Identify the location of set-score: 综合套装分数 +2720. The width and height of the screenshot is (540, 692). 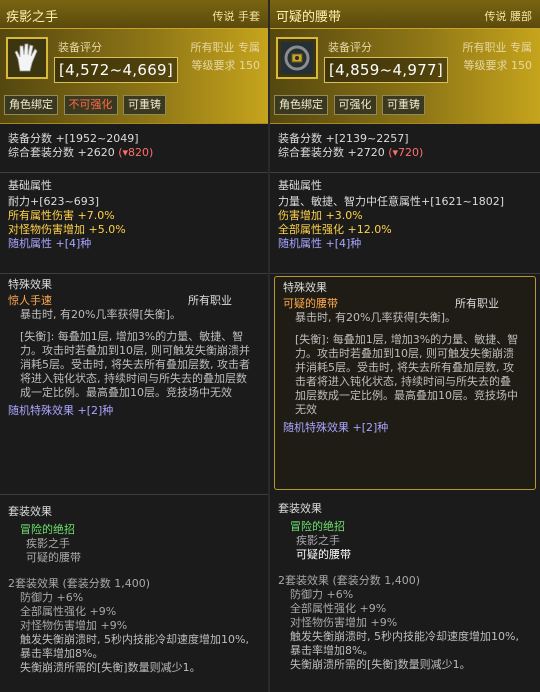
(331, 152).